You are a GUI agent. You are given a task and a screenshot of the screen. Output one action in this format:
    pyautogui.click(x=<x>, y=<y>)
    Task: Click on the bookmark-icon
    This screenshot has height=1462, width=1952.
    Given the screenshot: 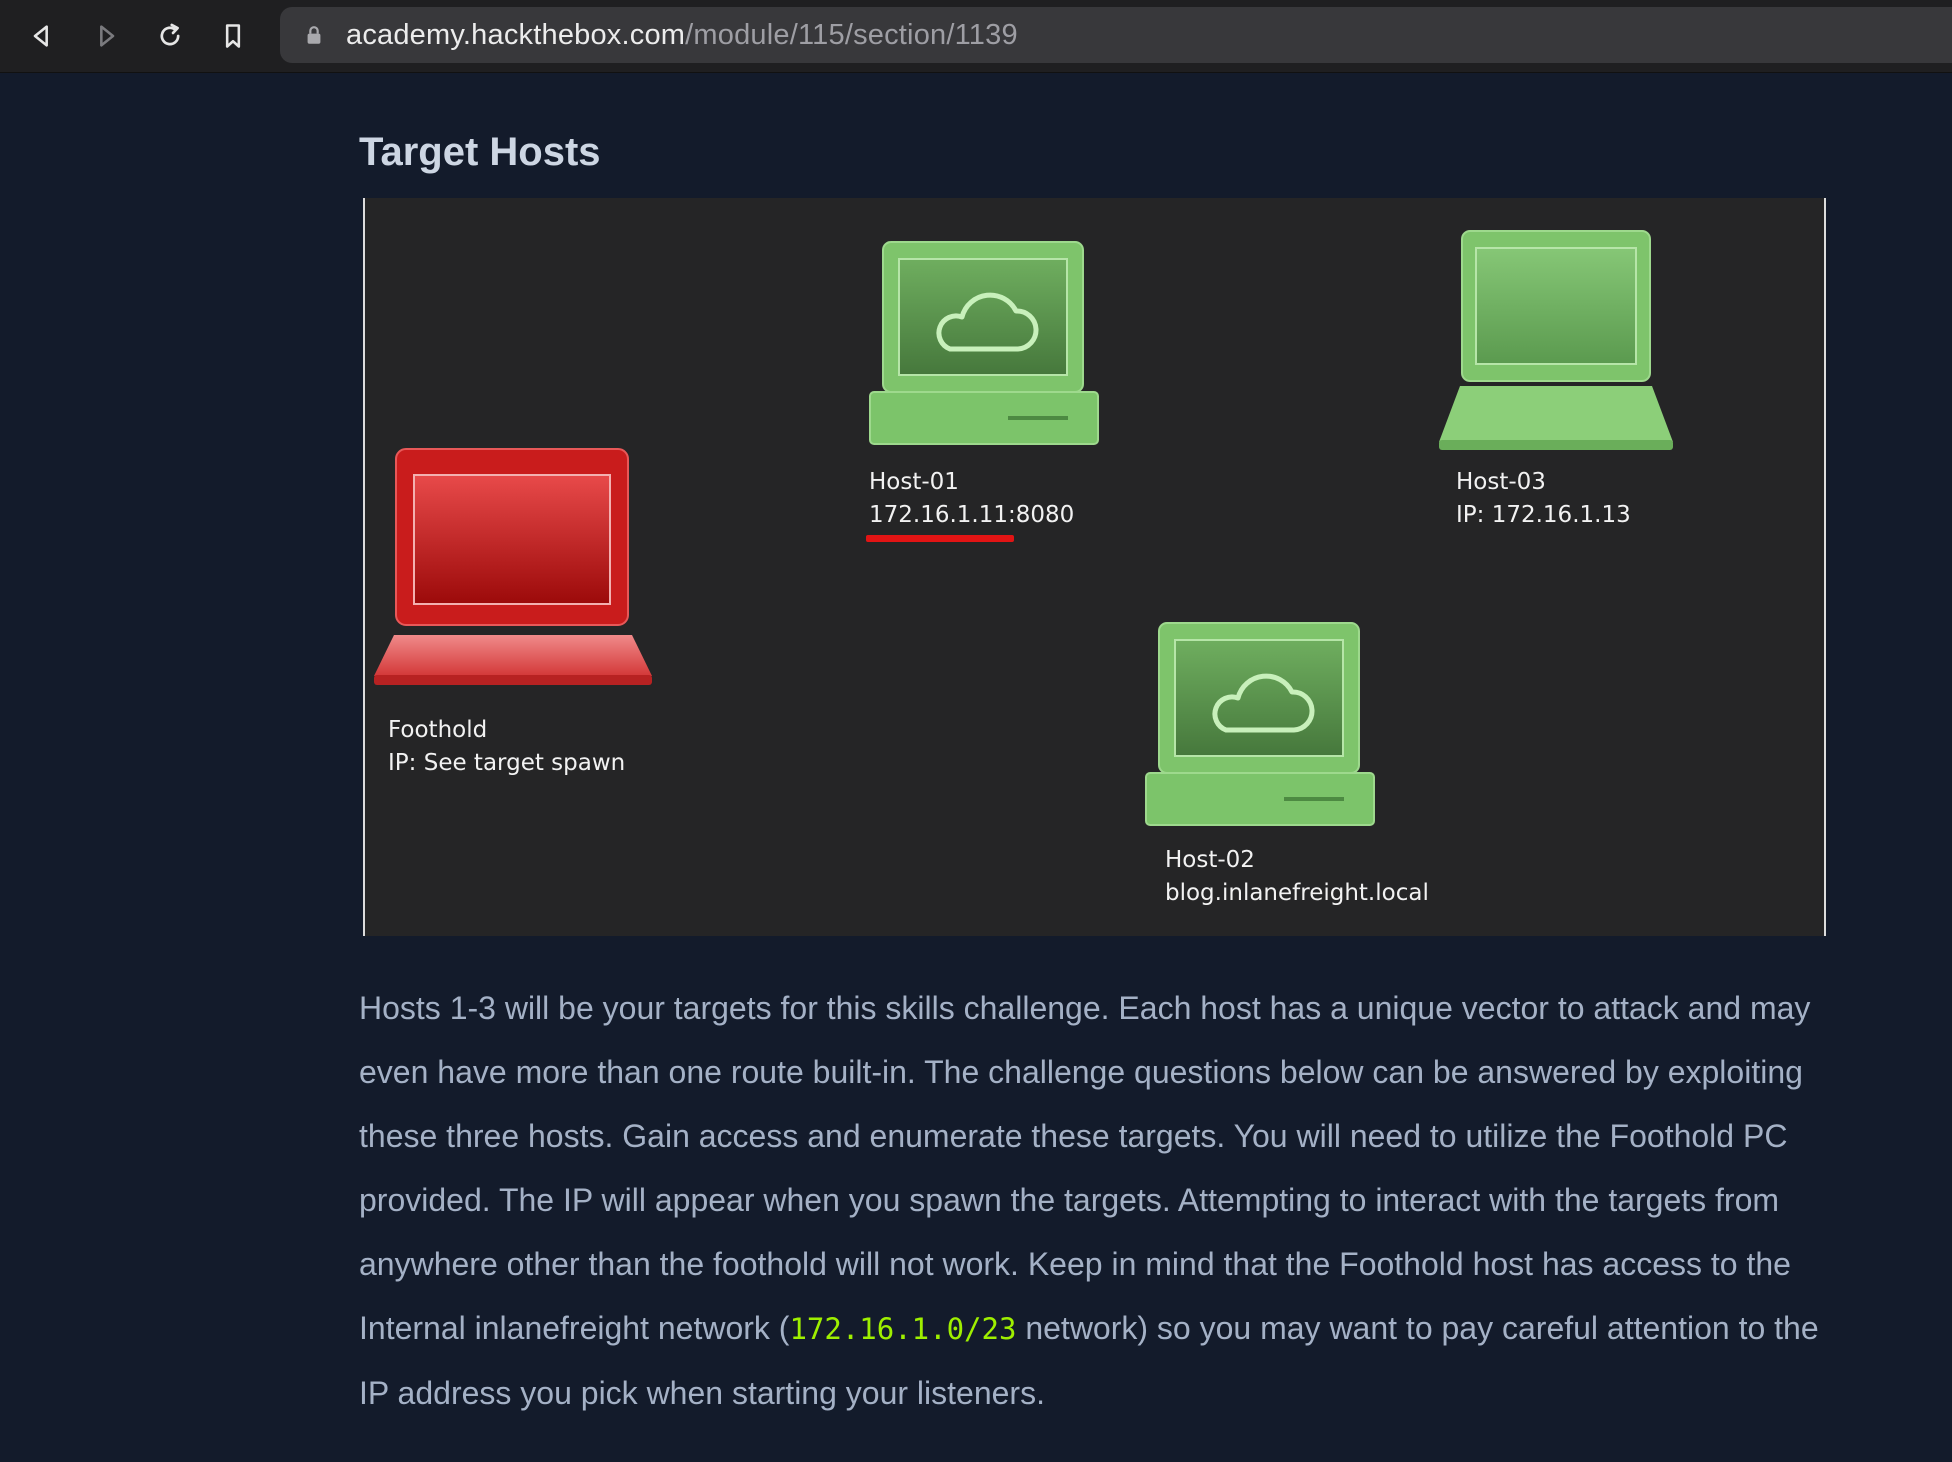 What is the action you would take?
    pyautogui.click(x=233, y=36)
    